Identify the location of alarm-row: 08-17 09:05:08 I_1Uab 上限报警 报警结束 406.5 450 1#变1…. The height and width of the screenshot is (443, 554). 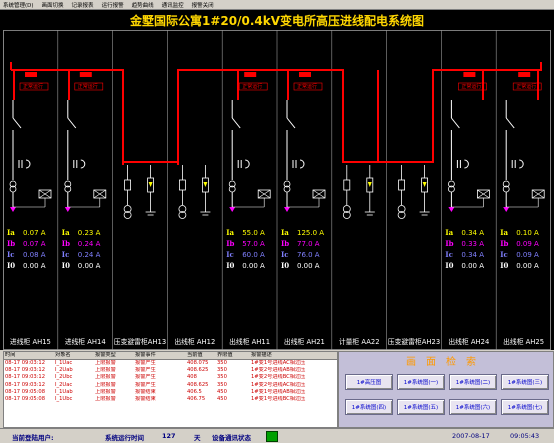
(170, 392).